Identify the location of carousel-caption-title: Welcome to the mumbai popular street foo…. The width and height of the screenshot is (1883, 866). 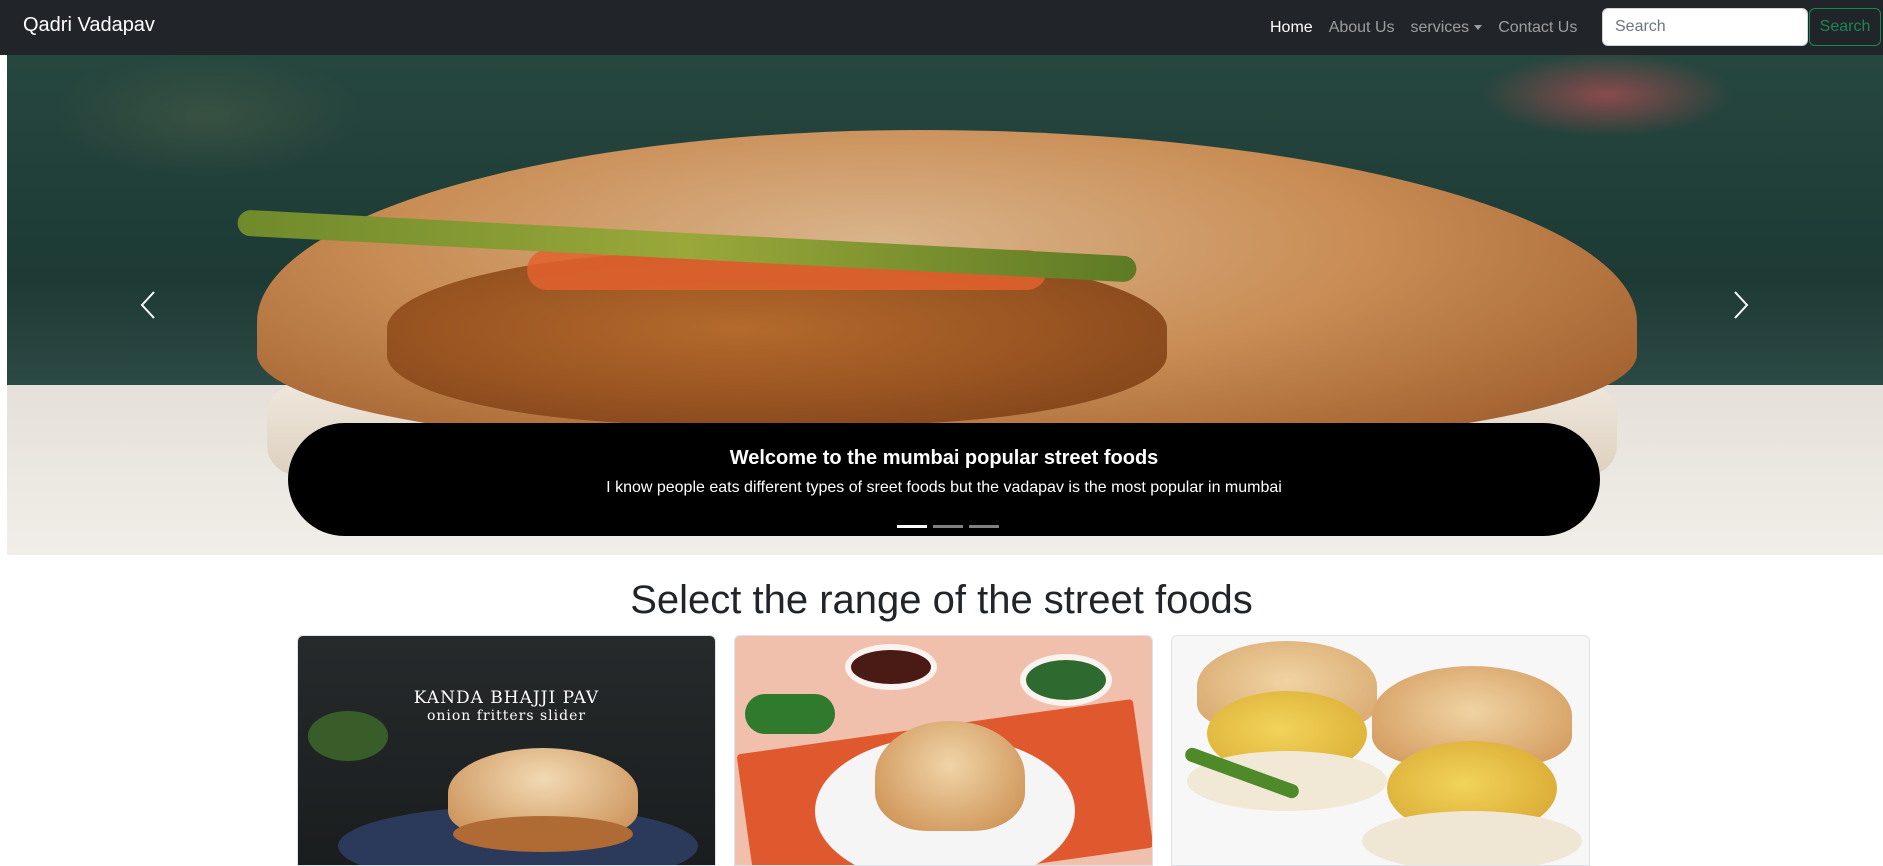
(944, 458).